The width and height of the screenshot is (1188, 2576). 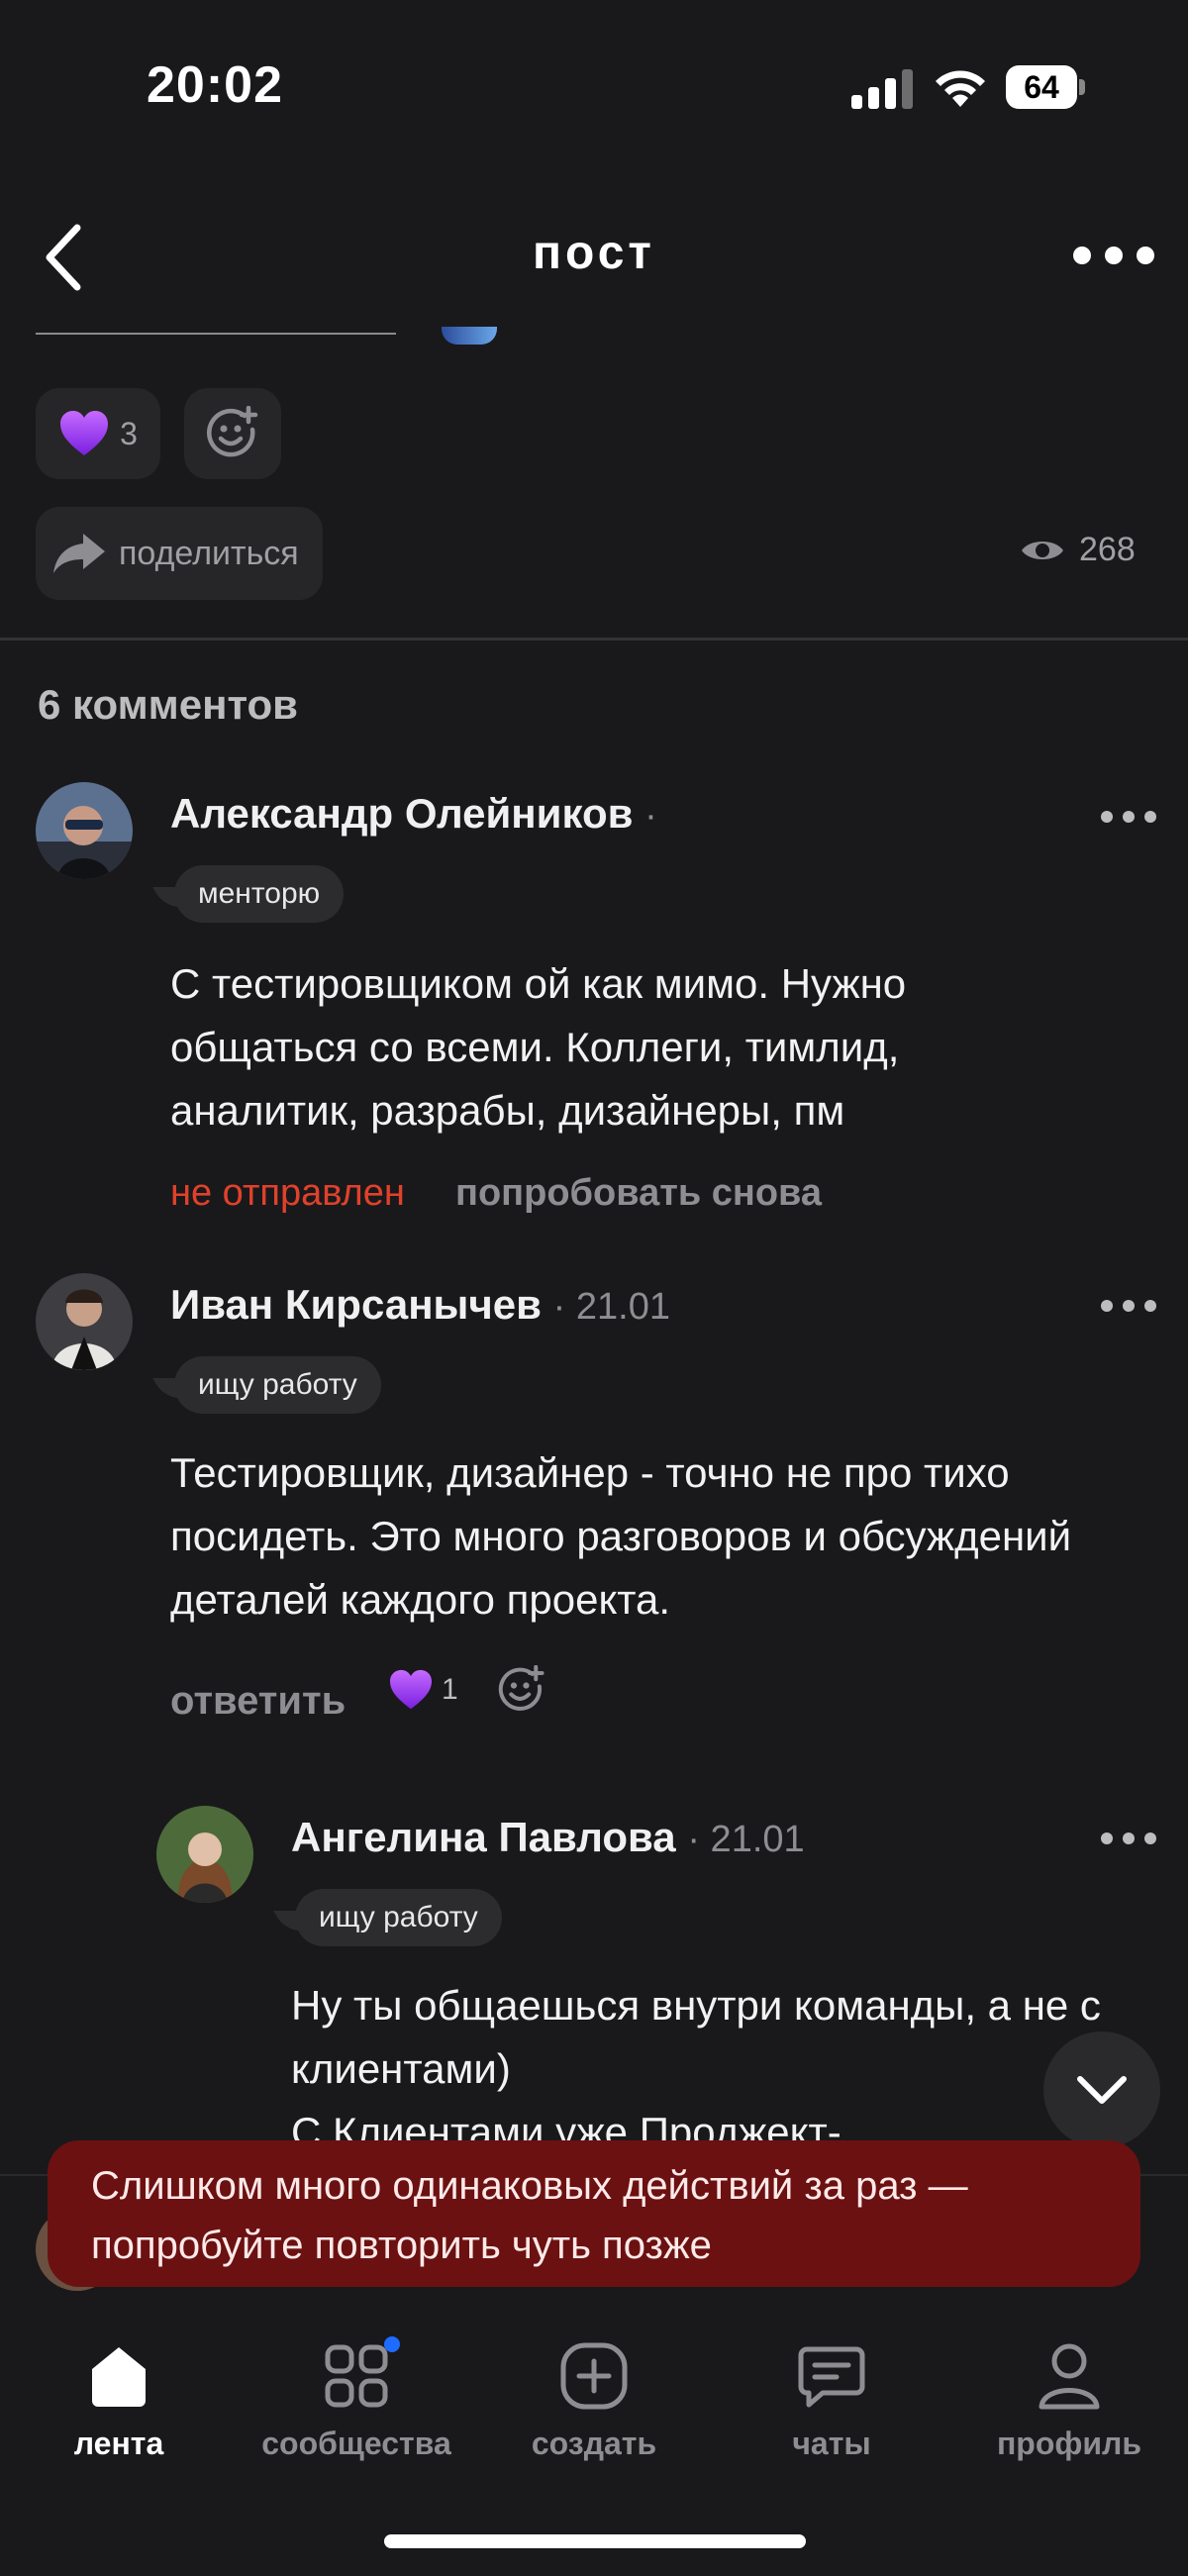 What do you see at coordinates (65, 257) in the screenshot?
I see `back-button` at bounding box center [65, 257].